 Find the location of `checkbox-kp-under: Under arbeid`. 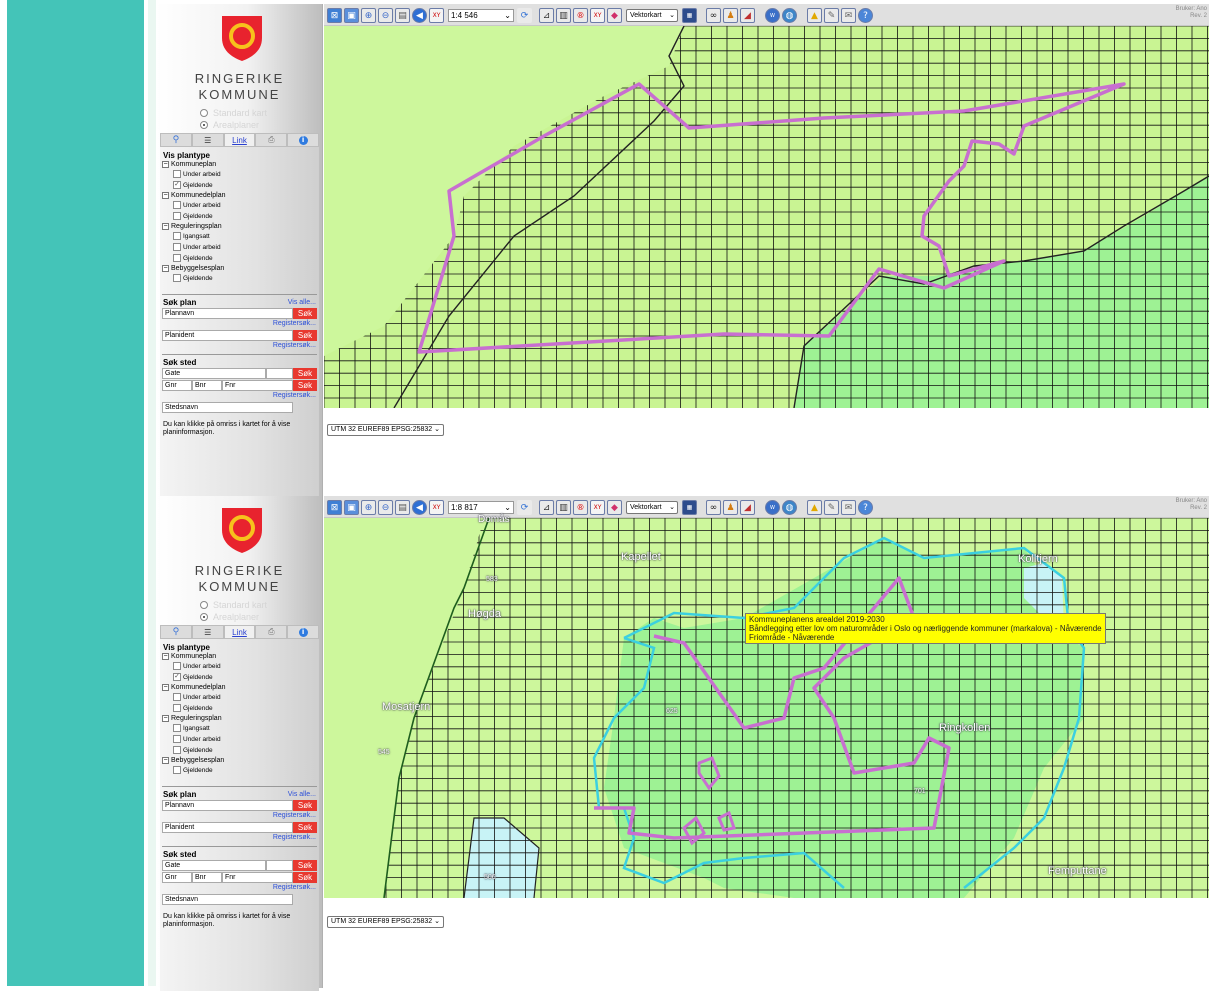

checkbox-kp-under: Under arbeid is located at coordinates (197, 666).